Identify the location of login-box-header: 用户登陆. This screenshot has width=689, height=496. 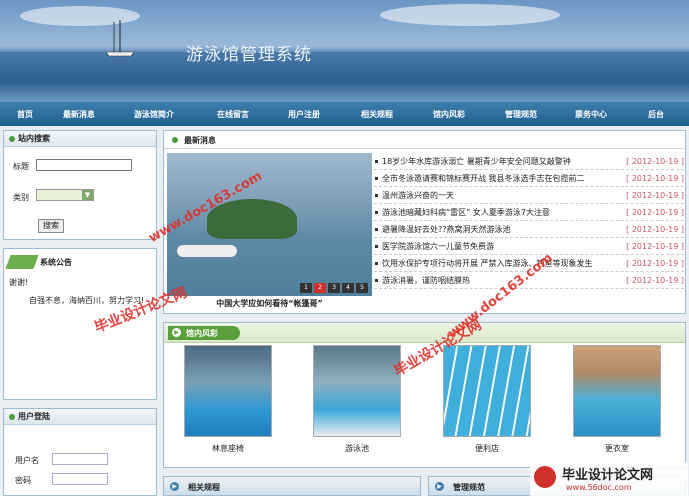
(80, 417).